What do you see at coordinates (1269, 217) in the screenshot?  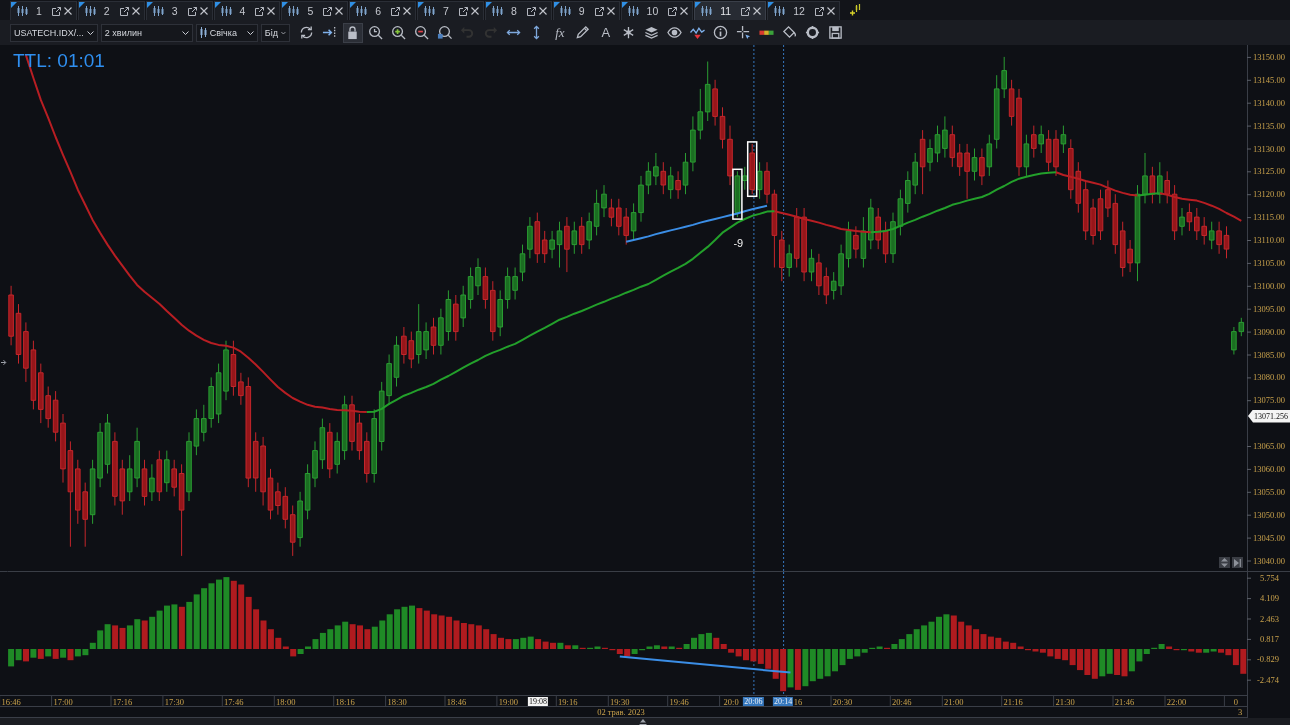 I see `price-axis-label: 13115.00` at bounding box center [1269, 217].